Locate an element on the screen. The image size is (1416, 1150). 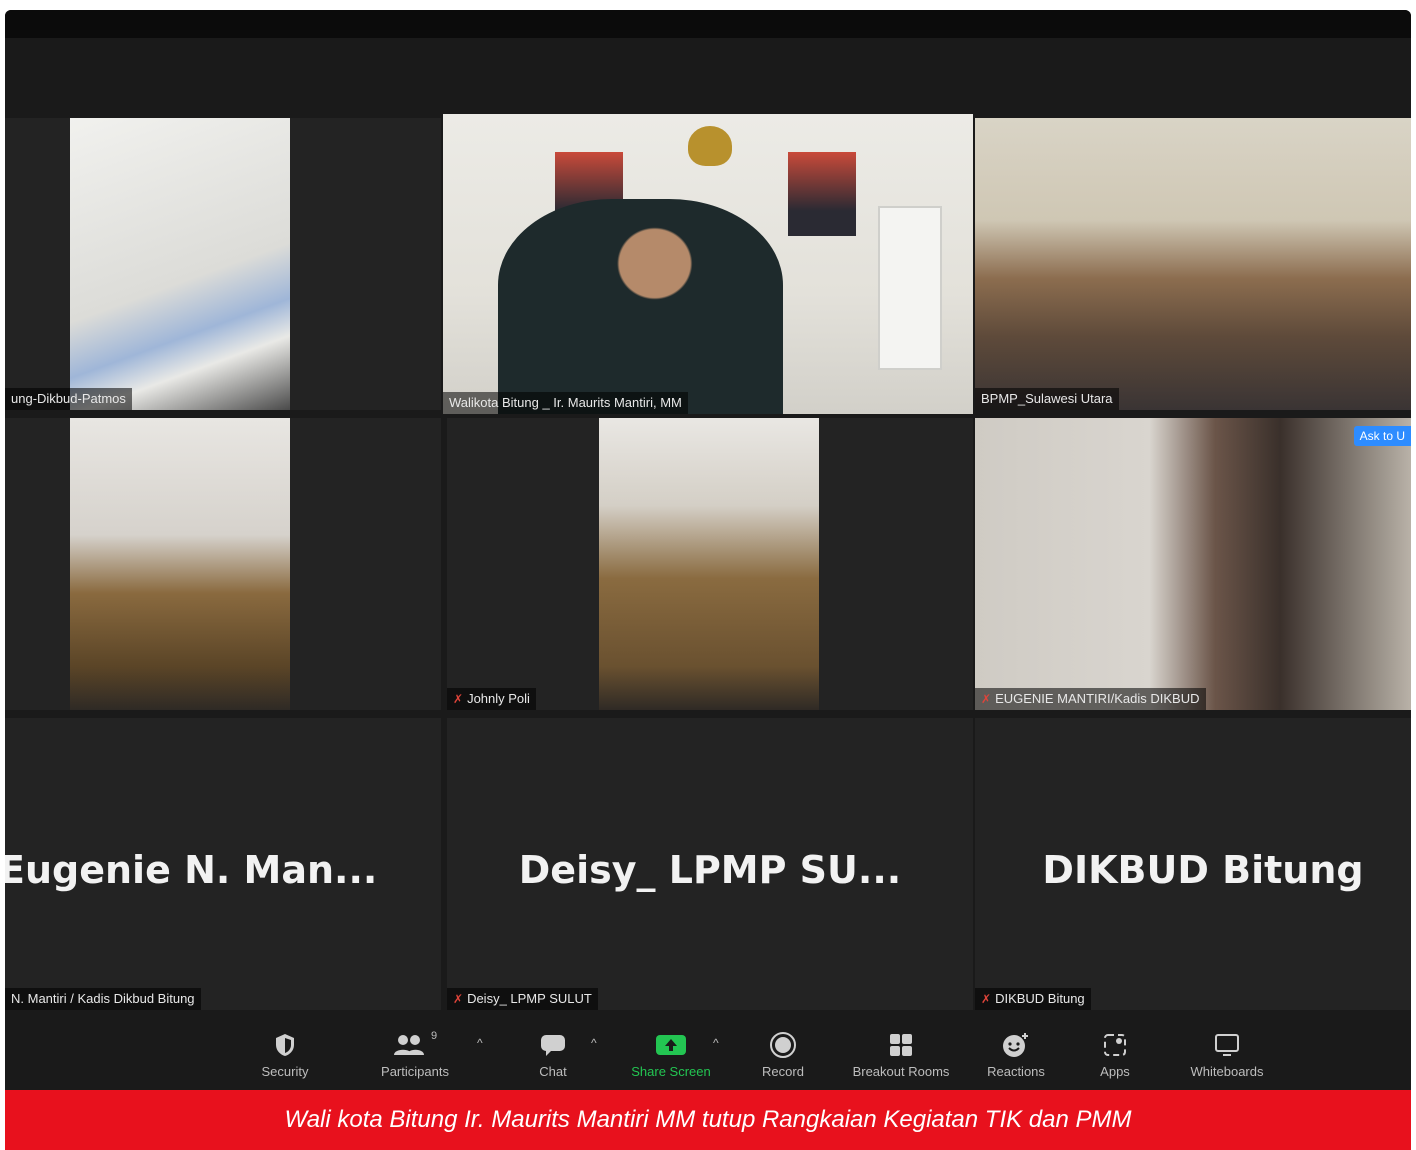
record-label: Record is located at coordinates (783, 1071).